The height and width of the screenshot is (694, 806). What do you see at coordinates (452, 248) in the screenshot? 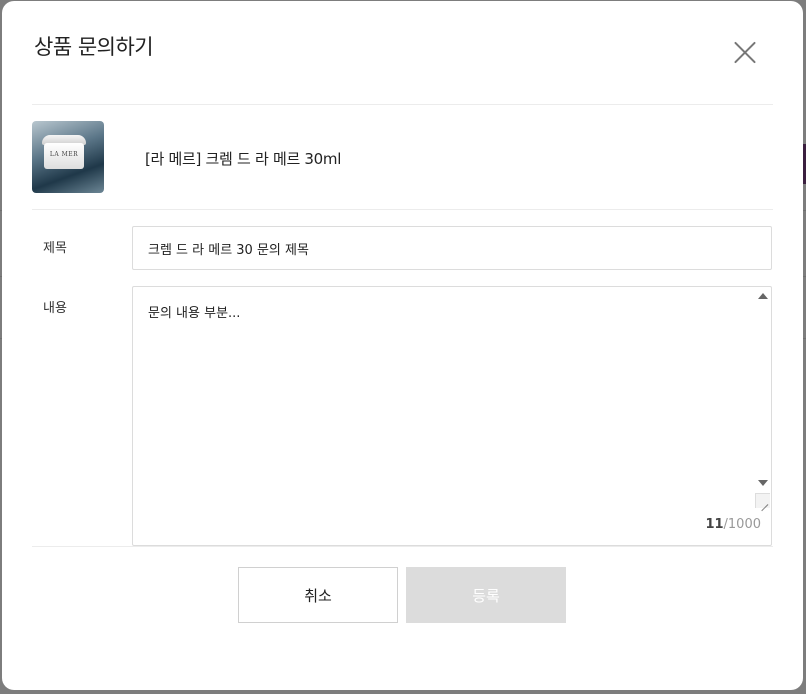
I see `title-input` at bounding box center [452, 248].